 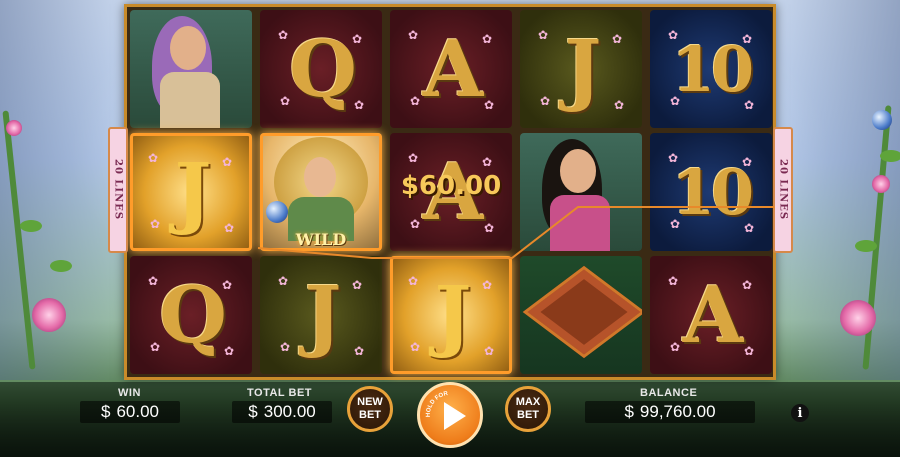 What do you see at coordinates (580, 223) in the screenshot?
I see `character-body` at bounding box center [580, 223].